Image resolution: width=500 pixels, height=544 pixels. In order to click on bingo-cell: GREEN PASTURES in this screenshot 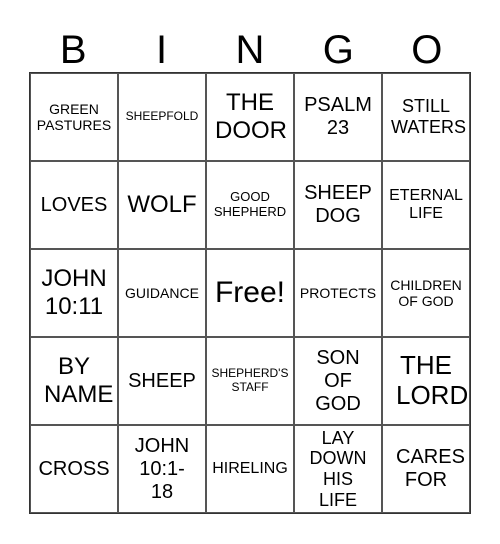, I will do `click(74, 117)`.